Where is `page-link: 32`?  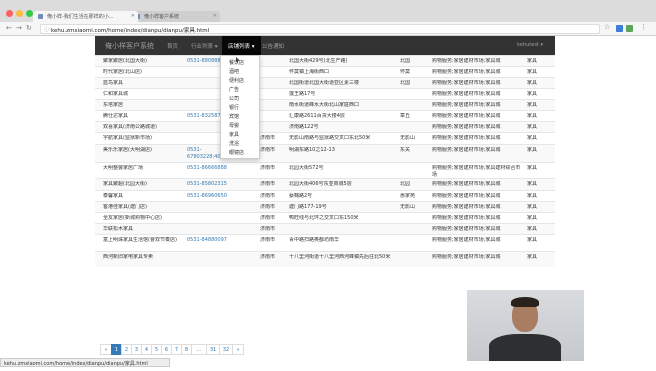 page-link: 32 is located at coordinates (226, 349).